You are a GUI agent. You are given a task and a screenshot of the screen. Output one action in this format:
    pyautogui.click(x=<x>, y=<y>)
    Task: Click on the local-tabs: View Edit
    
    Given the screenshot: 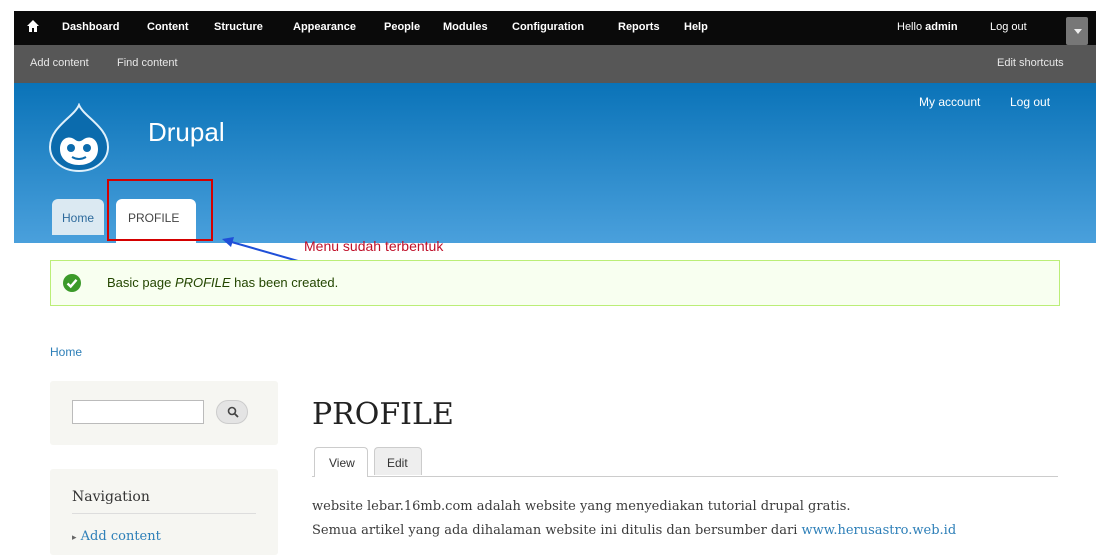 What is the action you would take?
    pyautogui.click(x=685, y=460)
    